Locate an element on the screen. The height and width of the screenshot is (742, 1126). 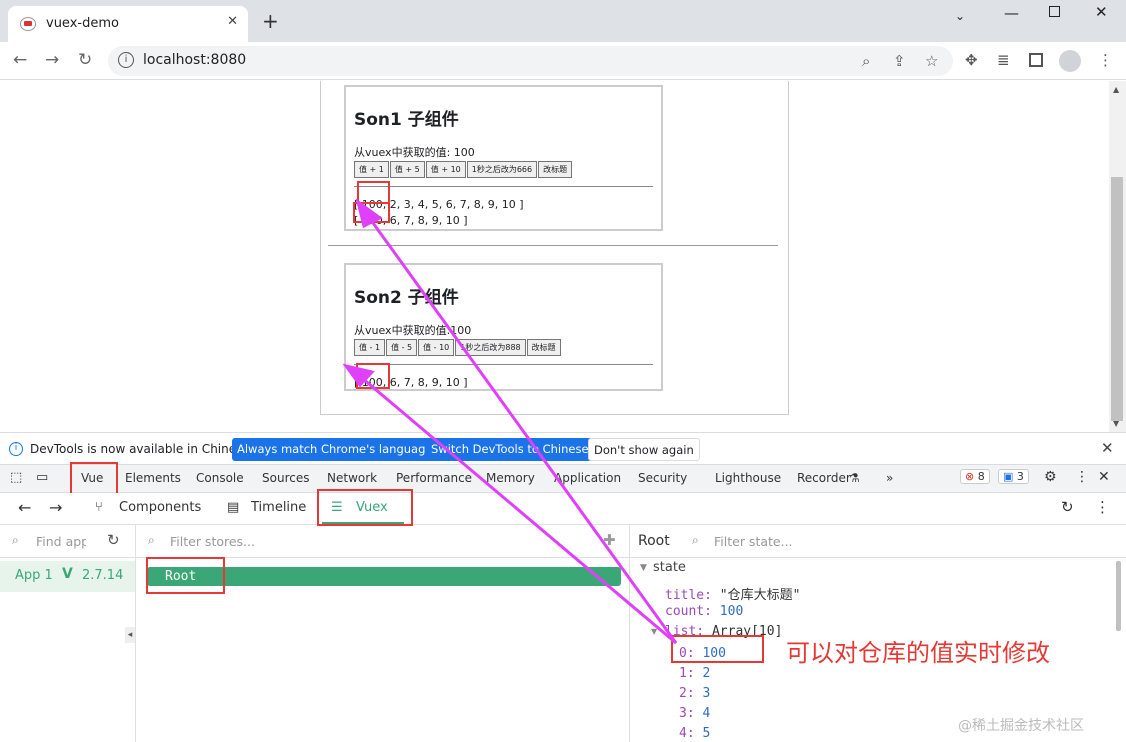
arrow-head-son1 is located at coordinates (369, 213).